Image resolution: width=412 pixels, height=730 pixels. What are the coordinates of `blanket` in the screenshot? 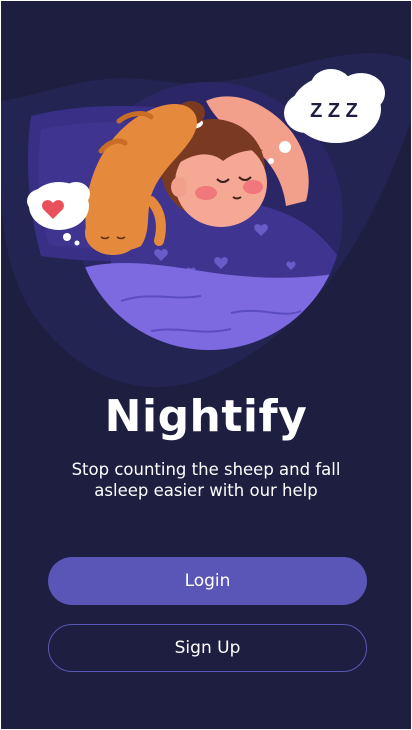 It's located at (209, 306).